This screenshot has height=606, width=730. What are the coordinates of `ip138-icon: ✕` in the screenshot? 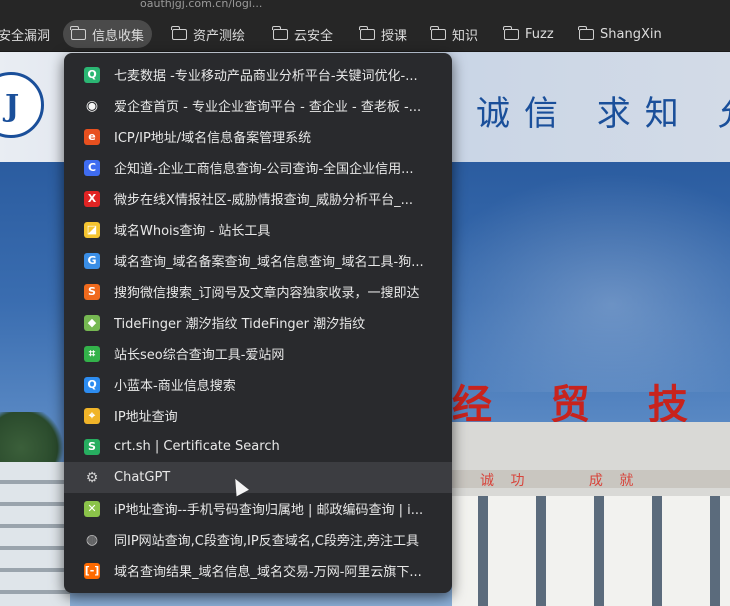 It's located at (92, 508).